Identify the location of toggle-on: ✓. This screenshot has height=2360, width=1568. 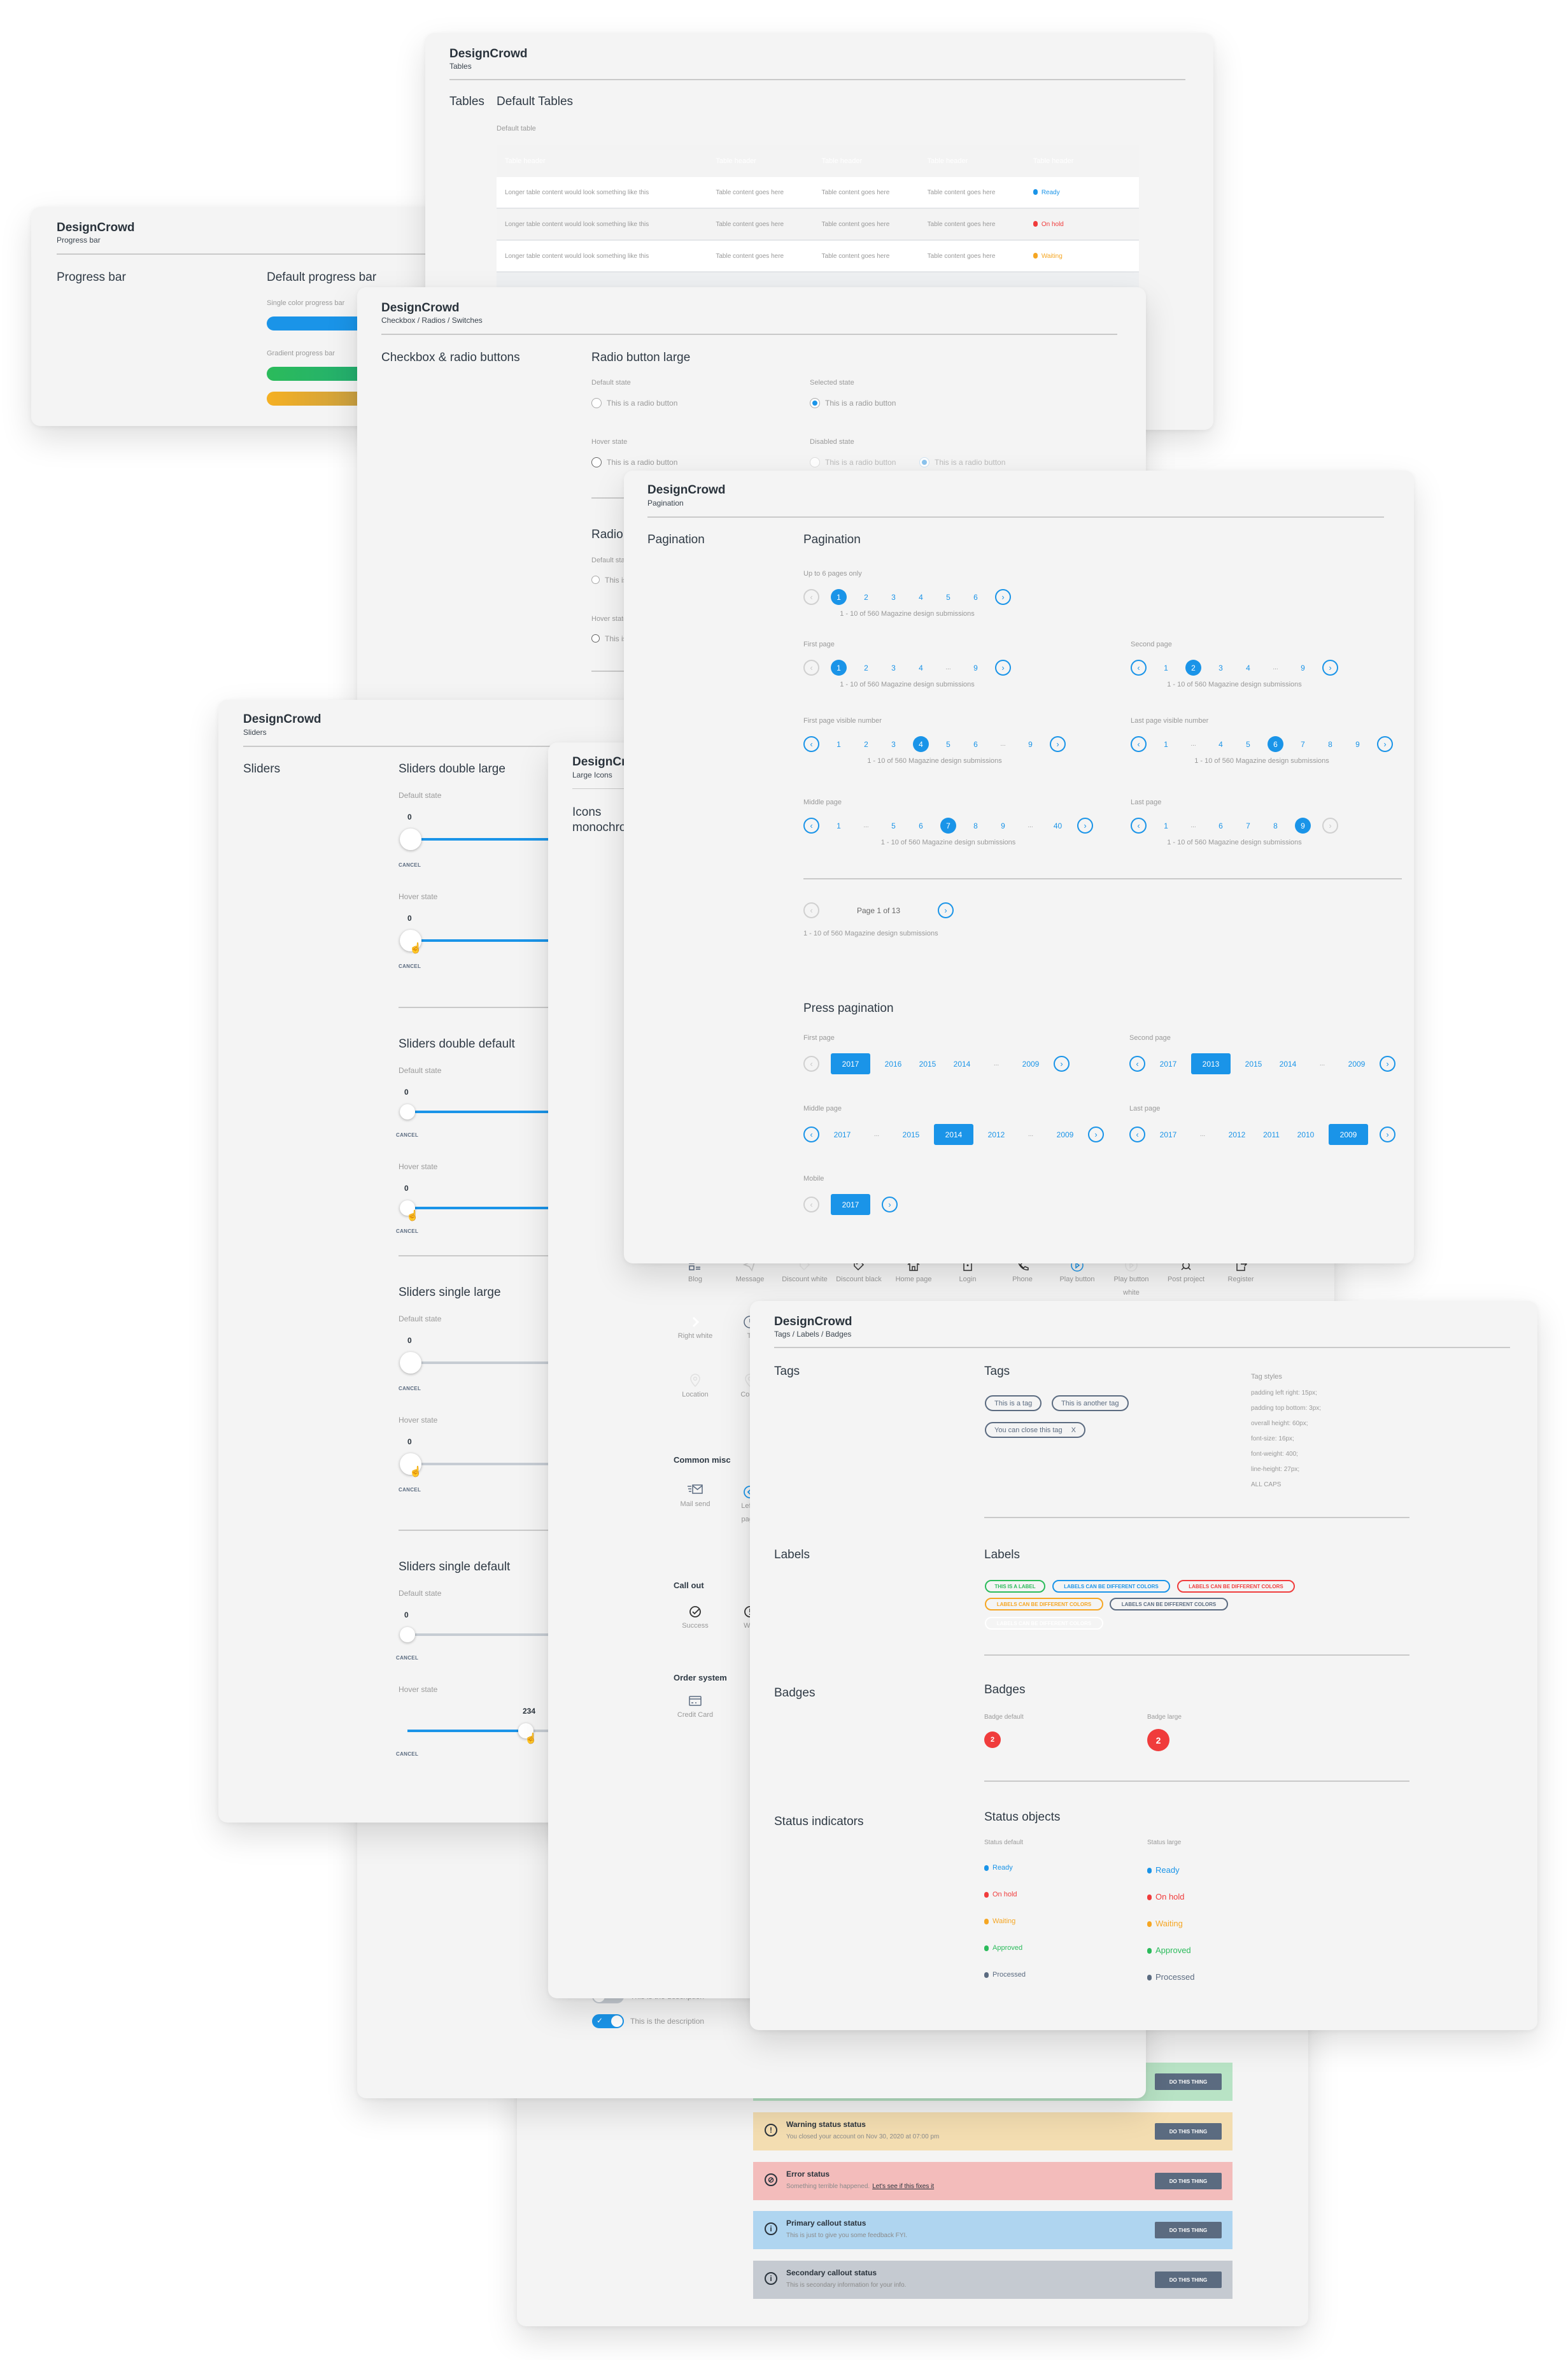
(608, 2021).